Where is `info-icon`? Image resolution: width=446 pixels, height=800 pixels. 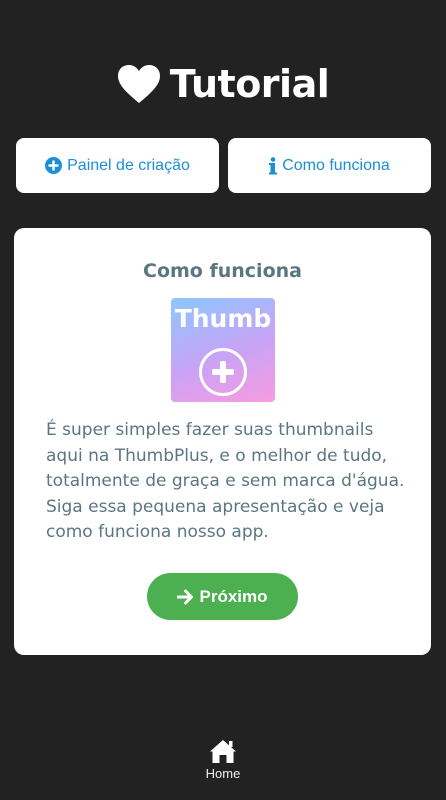
info-icon is located at coordinates (273, 165).